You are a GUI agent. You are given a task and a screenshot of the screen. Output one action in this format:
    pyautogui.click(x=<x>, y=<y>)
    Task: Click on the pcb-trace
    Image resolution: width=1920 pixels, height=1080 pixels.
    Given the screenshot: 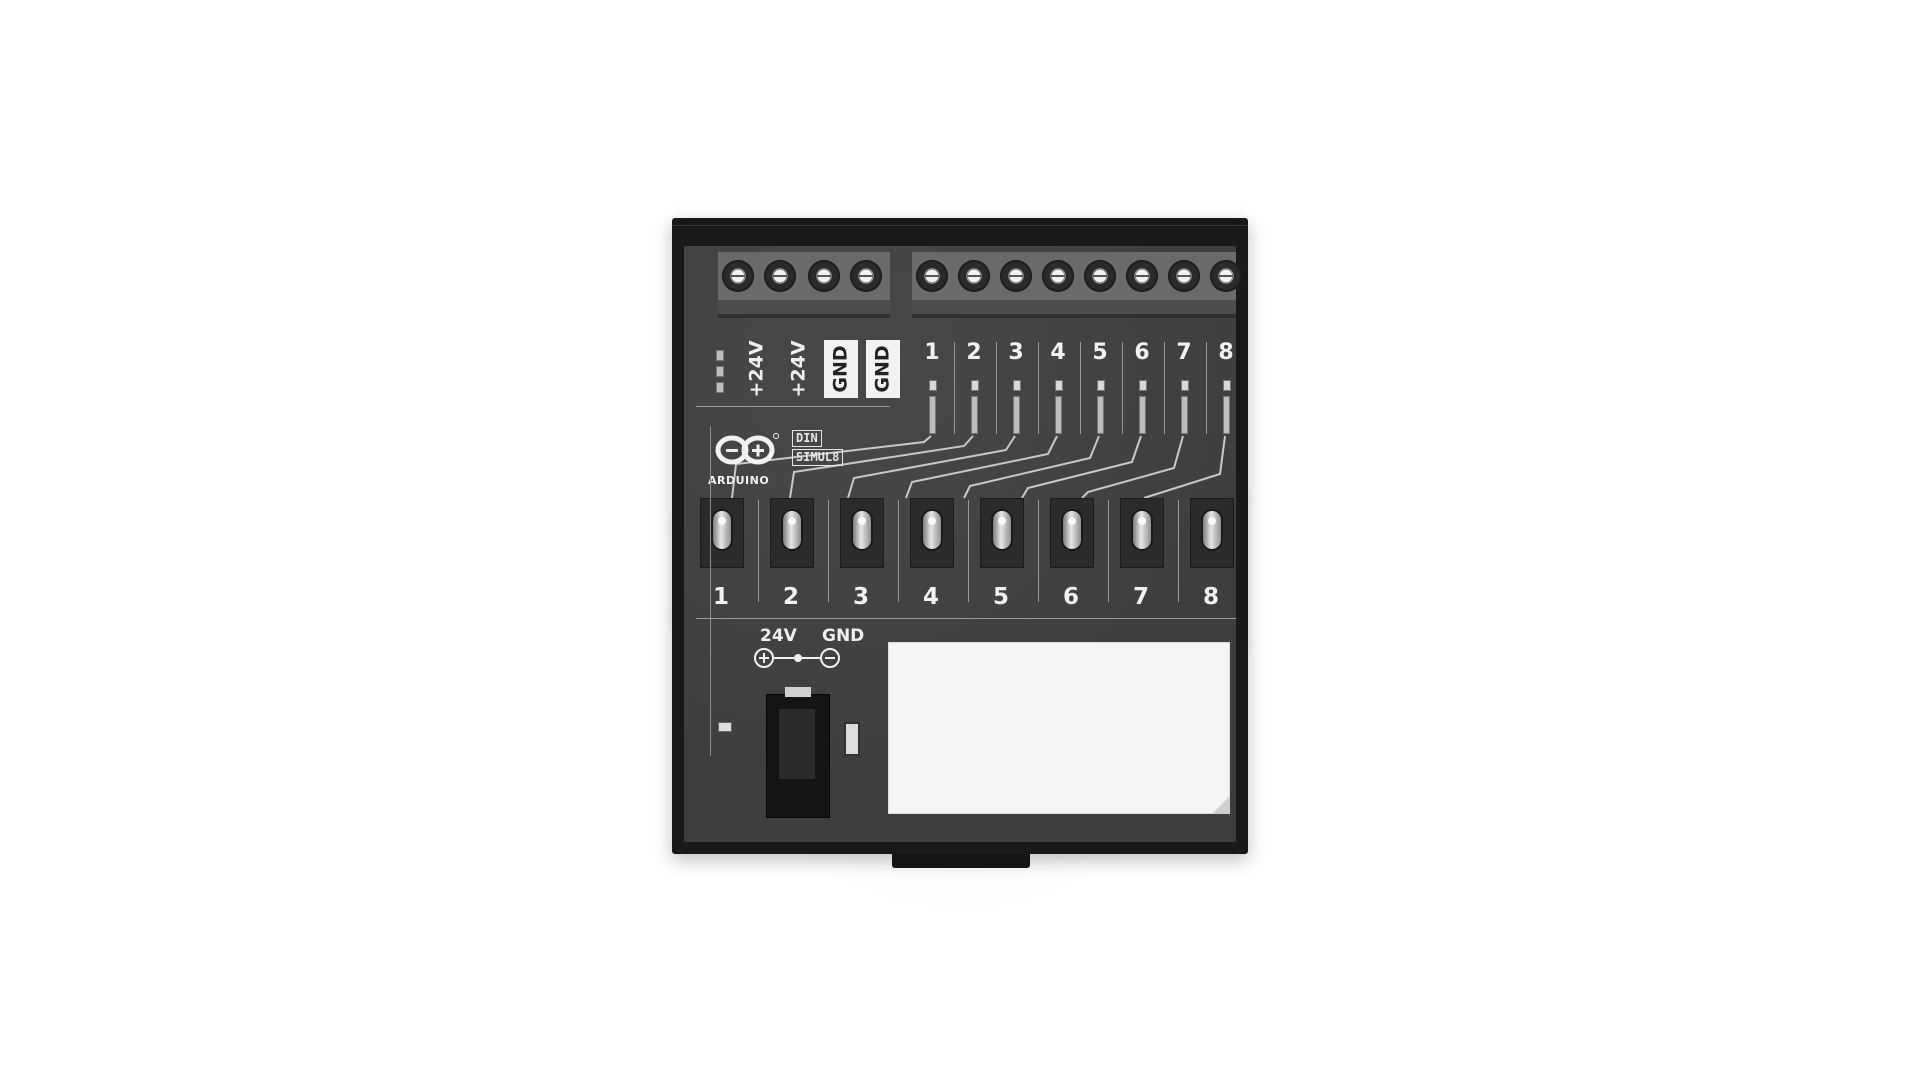 What is the action you would take?
    pyautogui.click(x=717, y=591)
    